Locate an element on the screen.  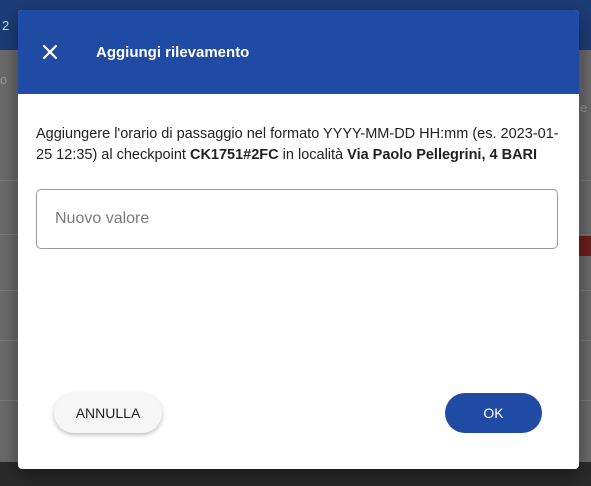
close-button is located at coordinates (50, 52).